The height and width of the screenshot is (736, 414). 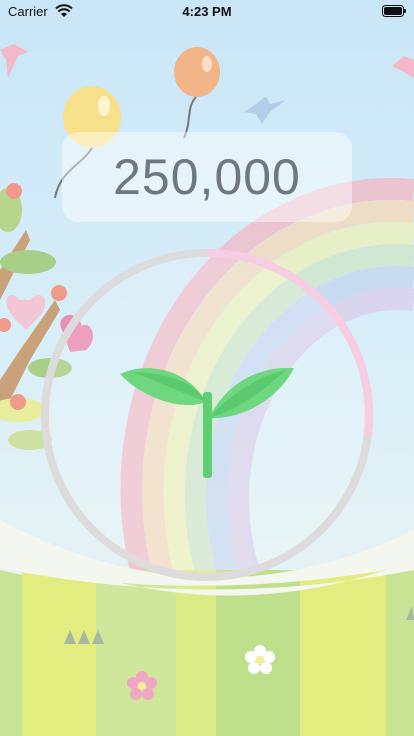 I want to click on counter-value: 250,000, so click(x=207, y=177).